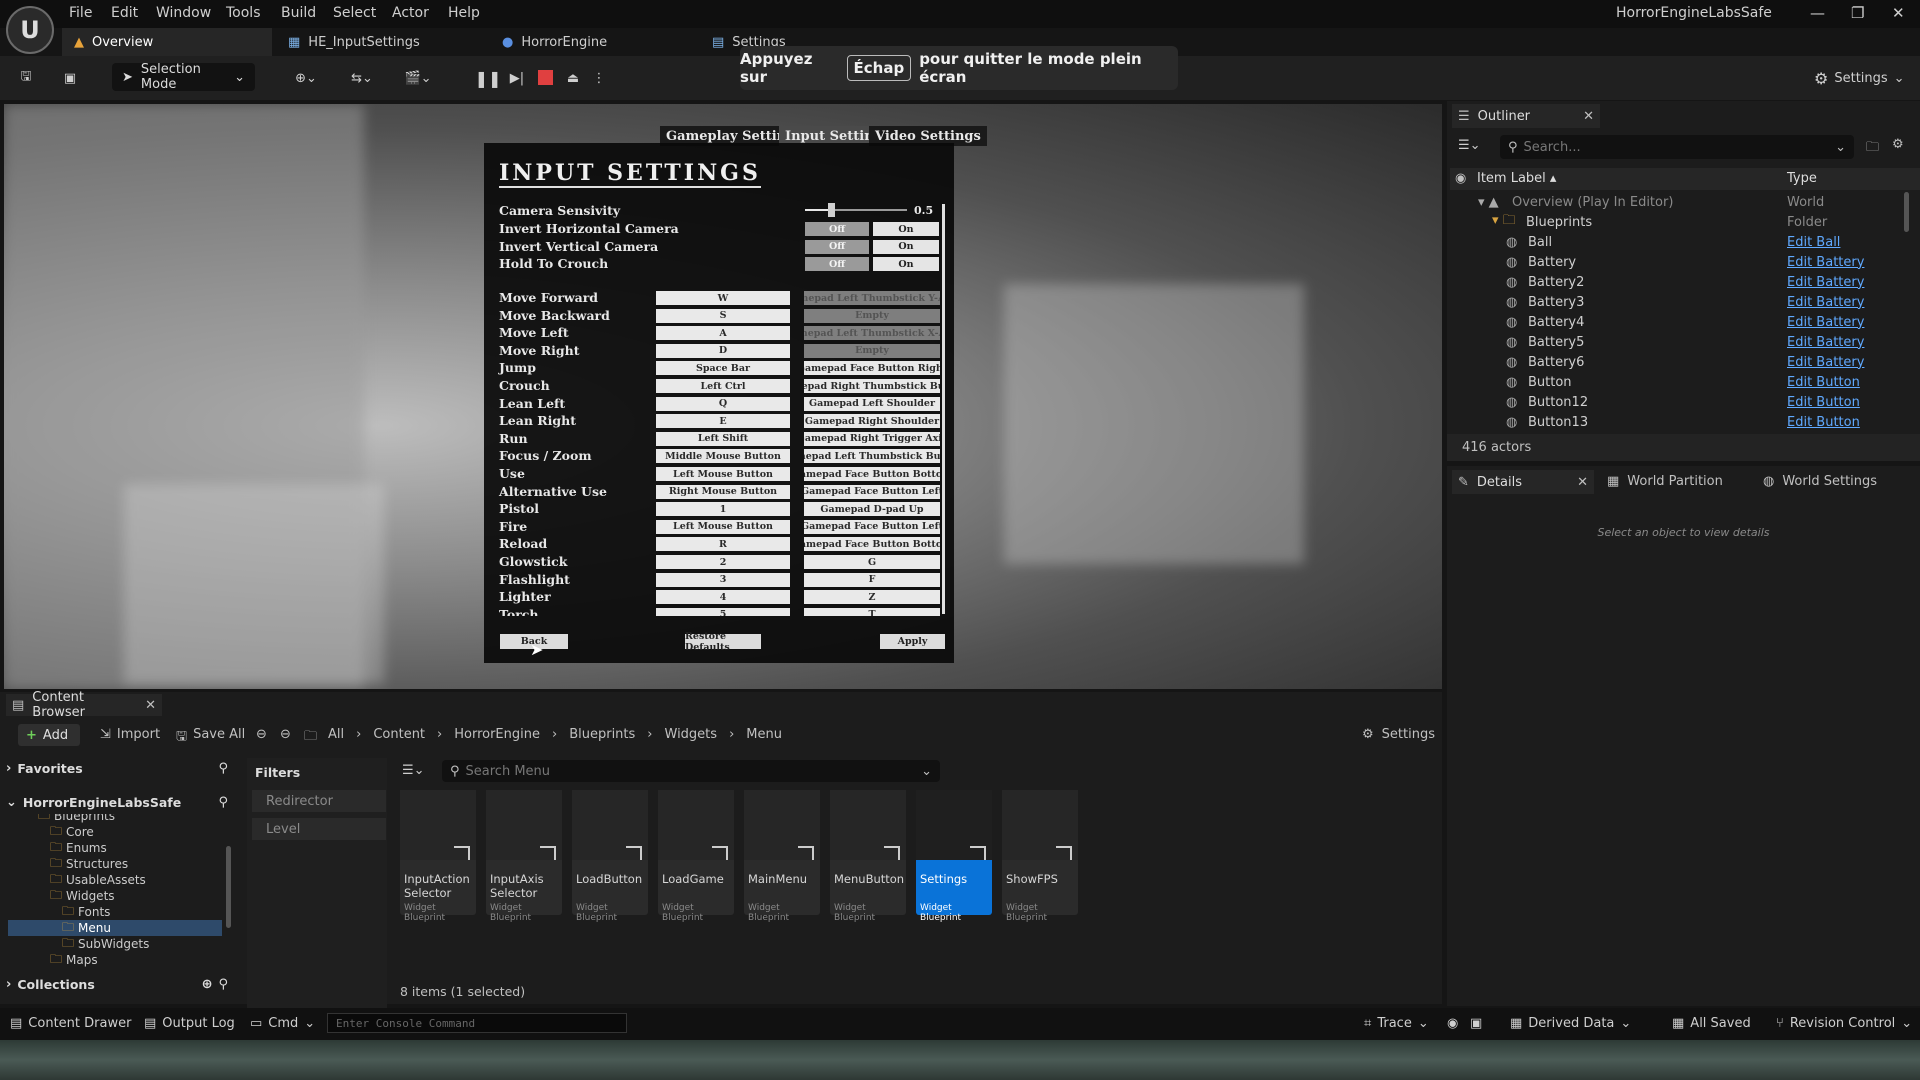 Image resolution: width=1920 pixels, height=1080 pixels. Describe the element at coordinates (723, 403) in the screenshot. I see `keyboard-binding-button: Q` at that location.